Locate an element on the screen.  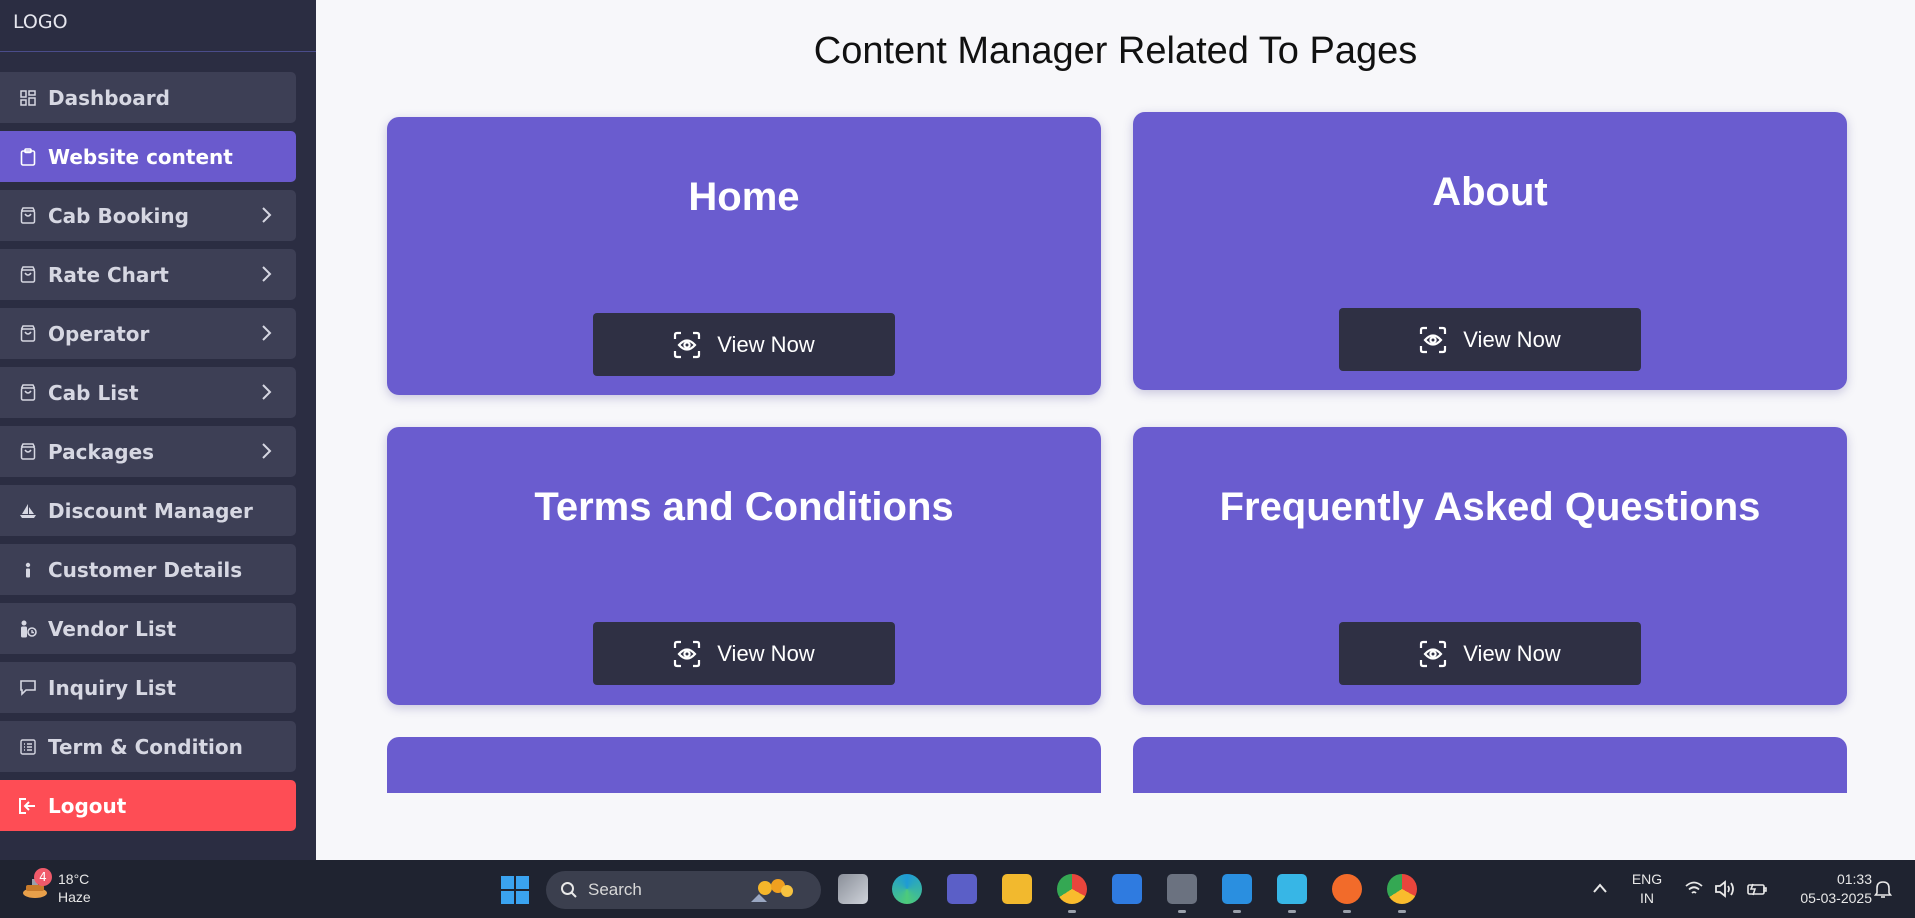
sidebar-item-label: Term & Condition is located at coordinates (145, 746).